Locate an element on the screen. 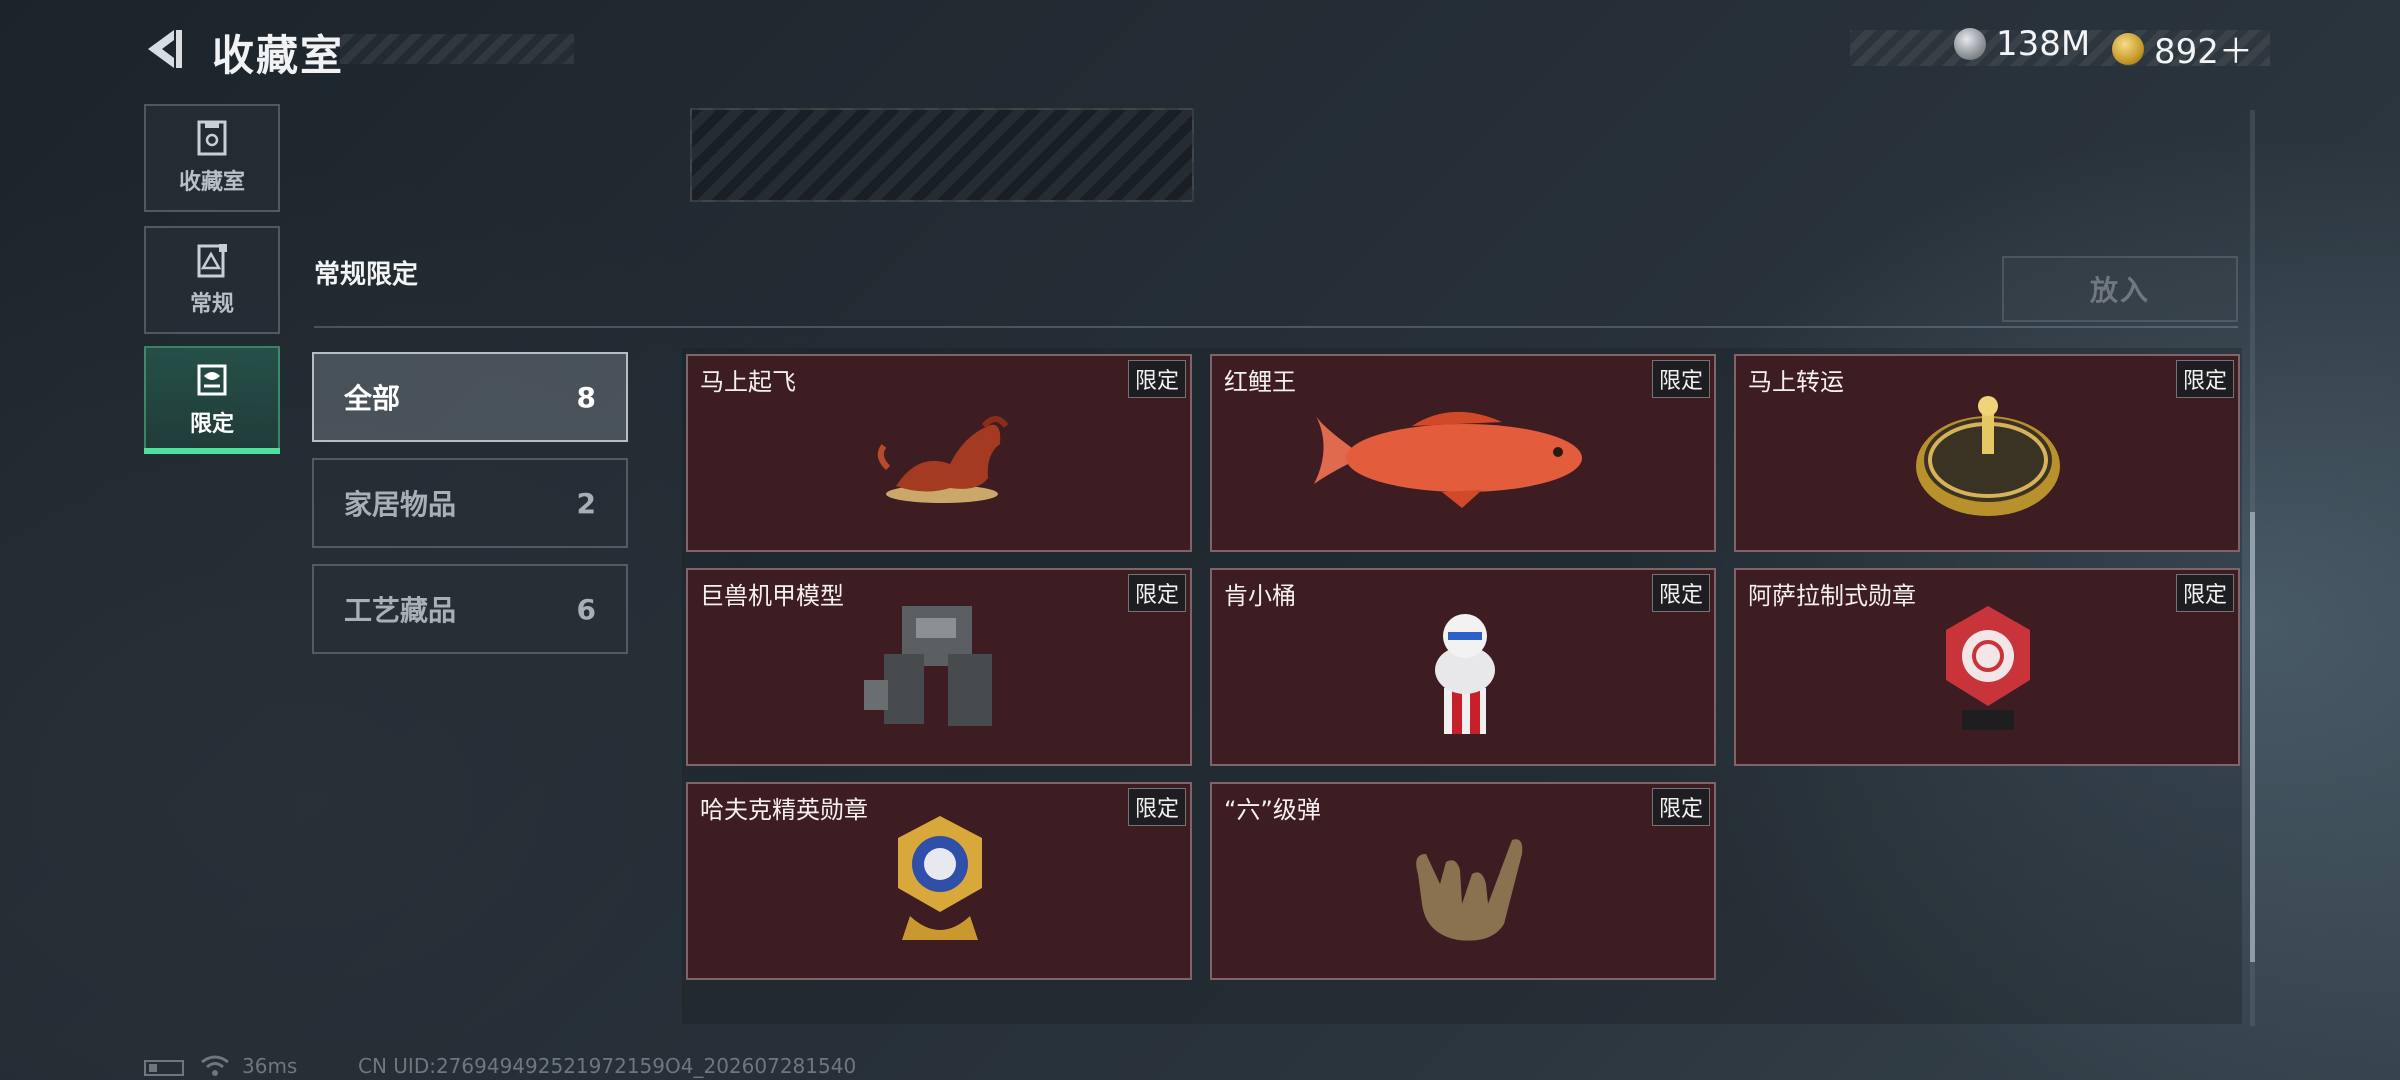 This screenshot has width=2400, height=1080. filter-label: 工艺藏品 is located at coordinates (400, 610).